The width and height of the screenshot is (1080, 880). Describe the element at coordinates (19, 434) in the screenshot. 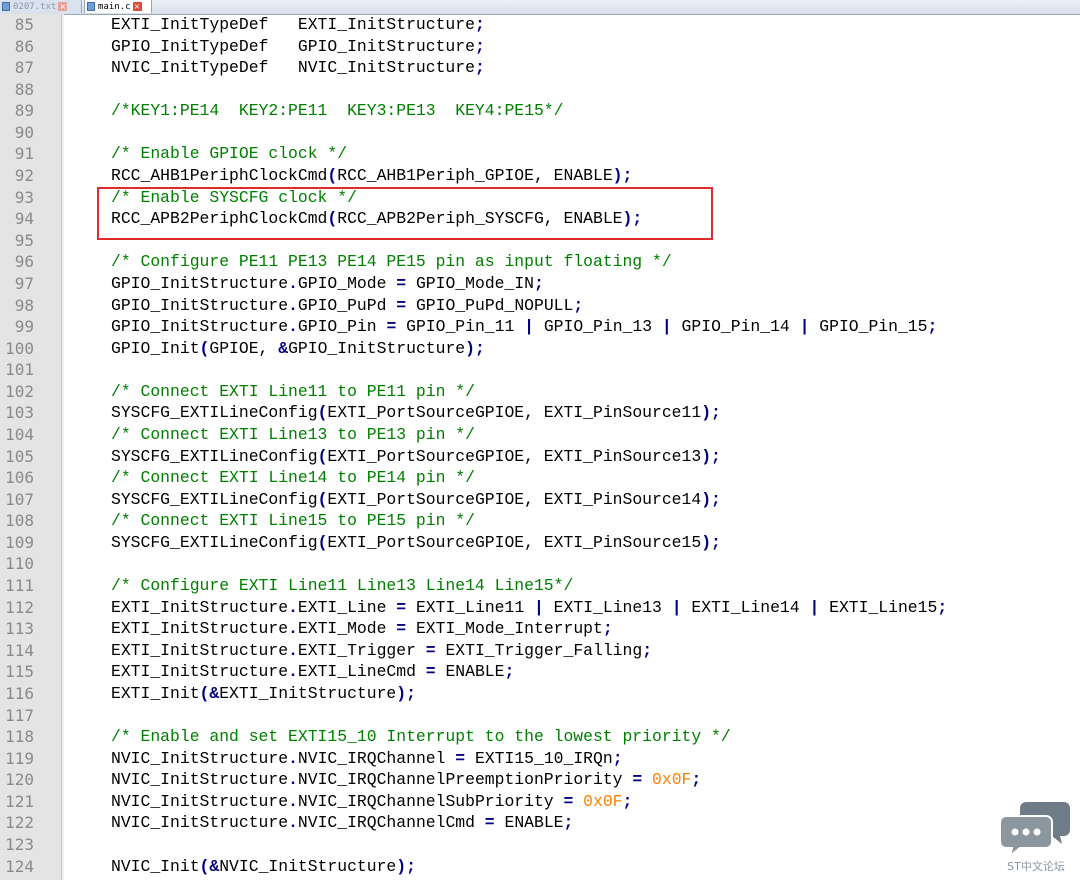

I see `line-number: 104` at that location.